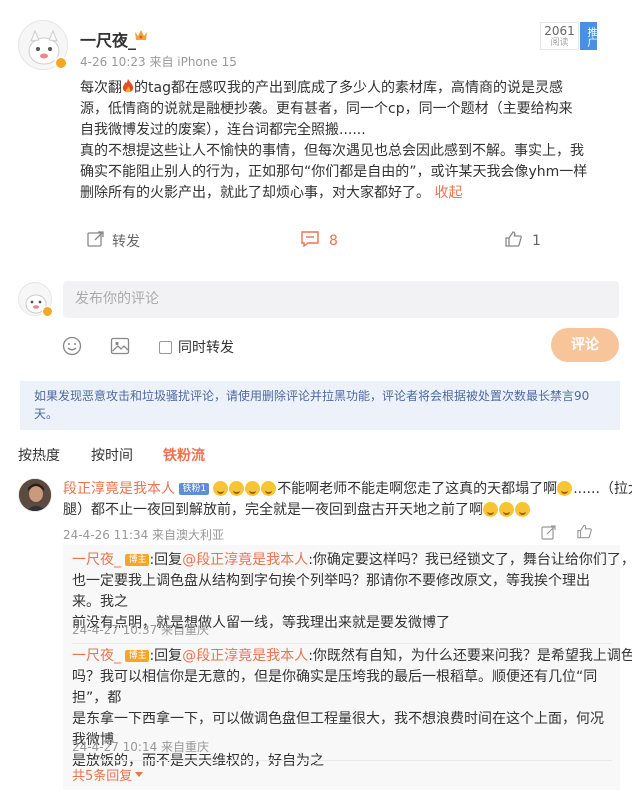  What do you see at coordinates (35, 495) in the screenshot?
I see `commenter-avatar` at bounding box center [35, 495].